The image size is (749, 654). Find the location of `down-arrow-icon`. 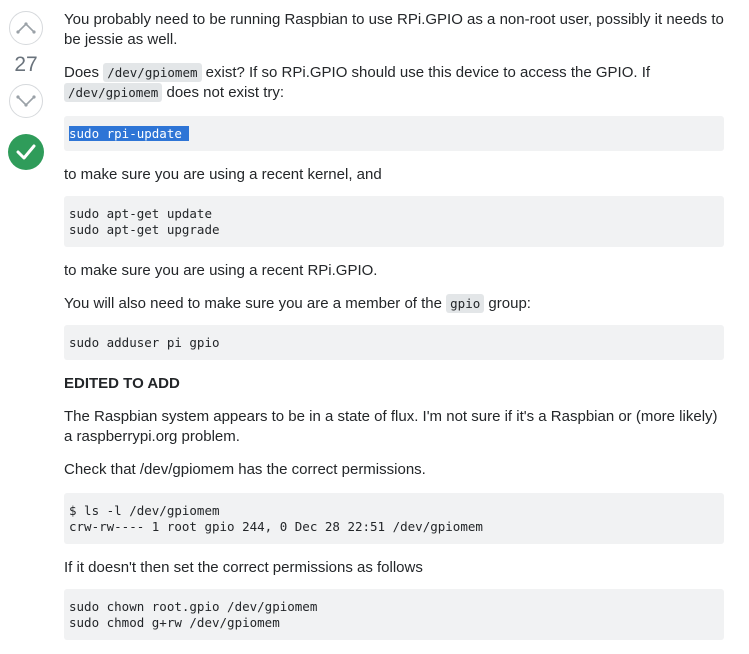

down-arrow-icon is located at coordinates (26, 101).